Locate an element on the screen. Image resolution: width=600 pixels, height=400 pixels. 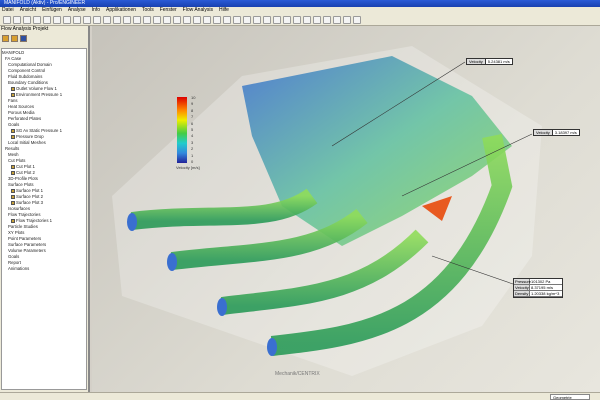
legend-tick: 7 is located at coordinates (192, 117).